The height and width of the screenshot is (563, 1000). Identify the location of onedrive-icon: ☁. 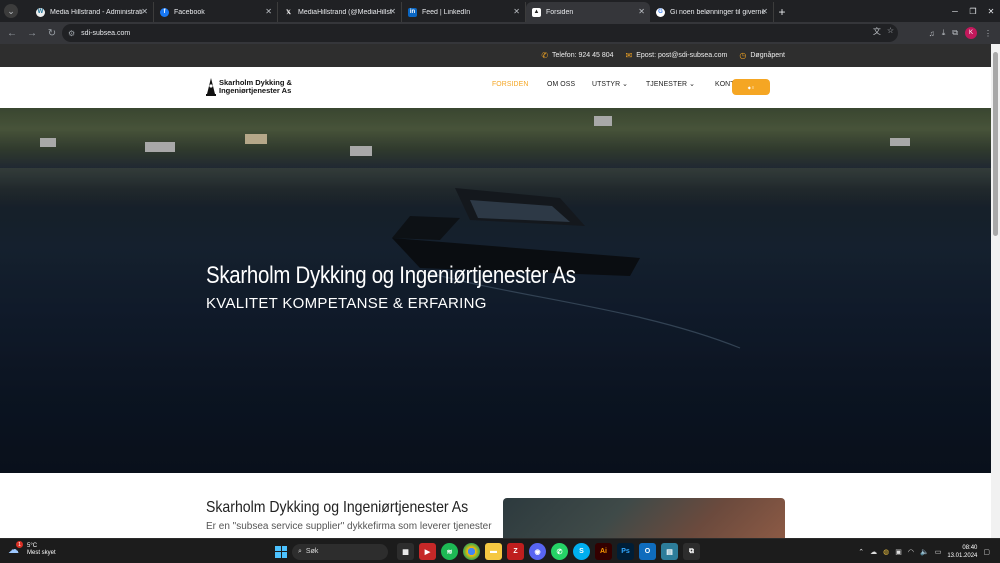
(873, 552).